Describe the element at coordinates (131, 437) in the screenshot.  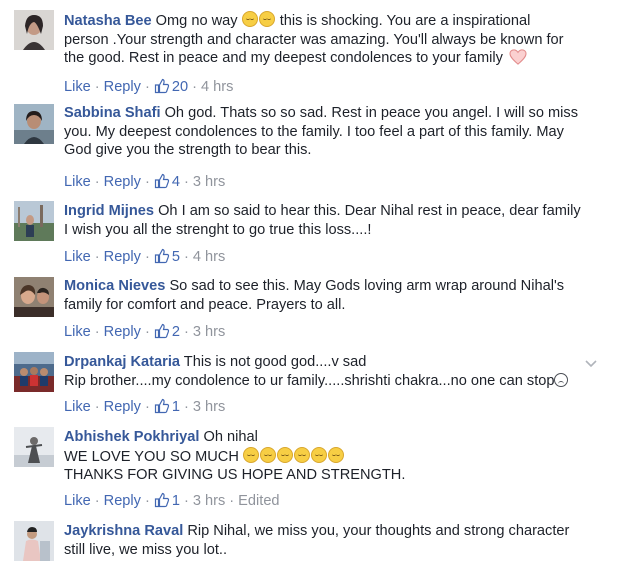
I see `comment-author: Abhishek Pokhriyal` at that location.